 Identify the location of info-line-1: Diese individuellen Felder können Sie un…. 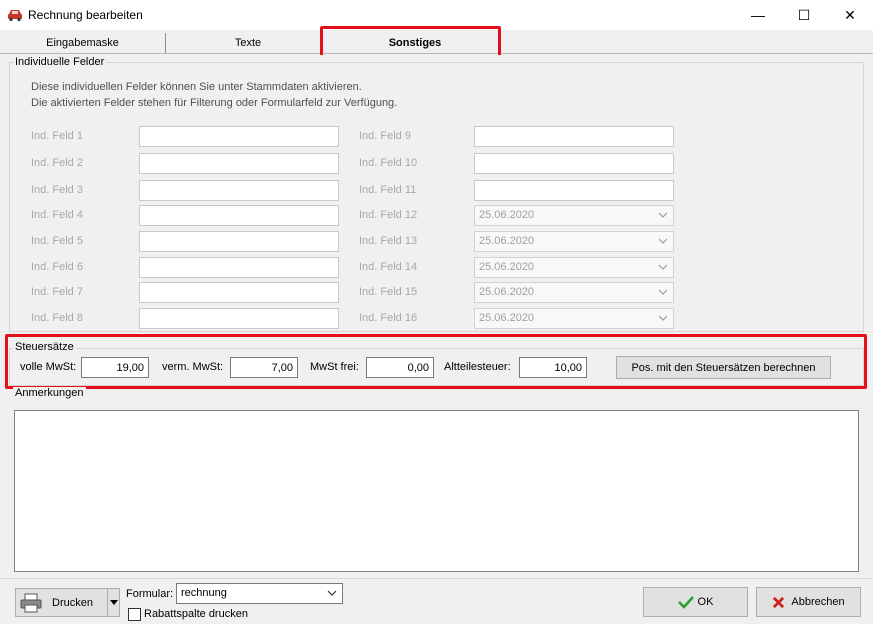
(196, 87).